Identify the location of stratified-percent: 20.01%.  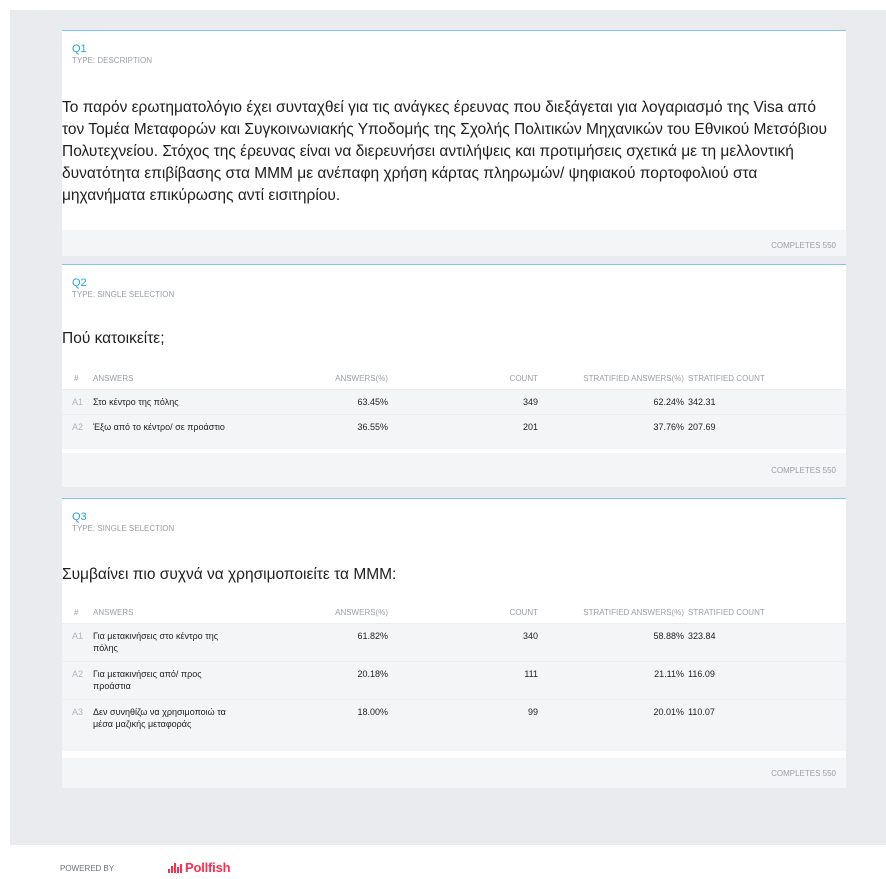
(668, 711).